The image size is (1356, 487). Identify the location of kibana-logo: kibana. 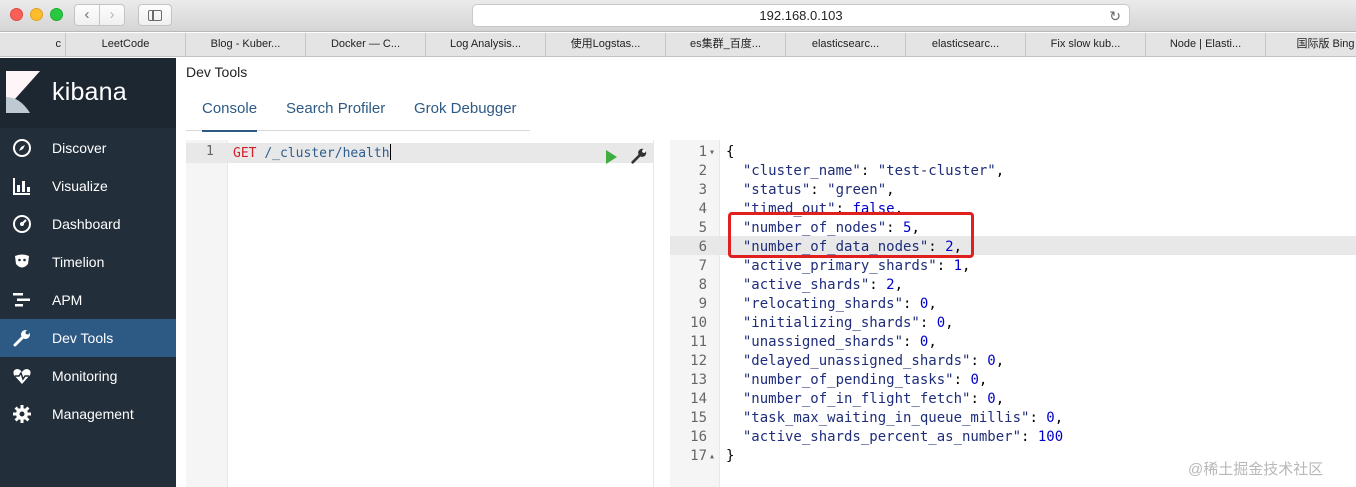
(88, 93).